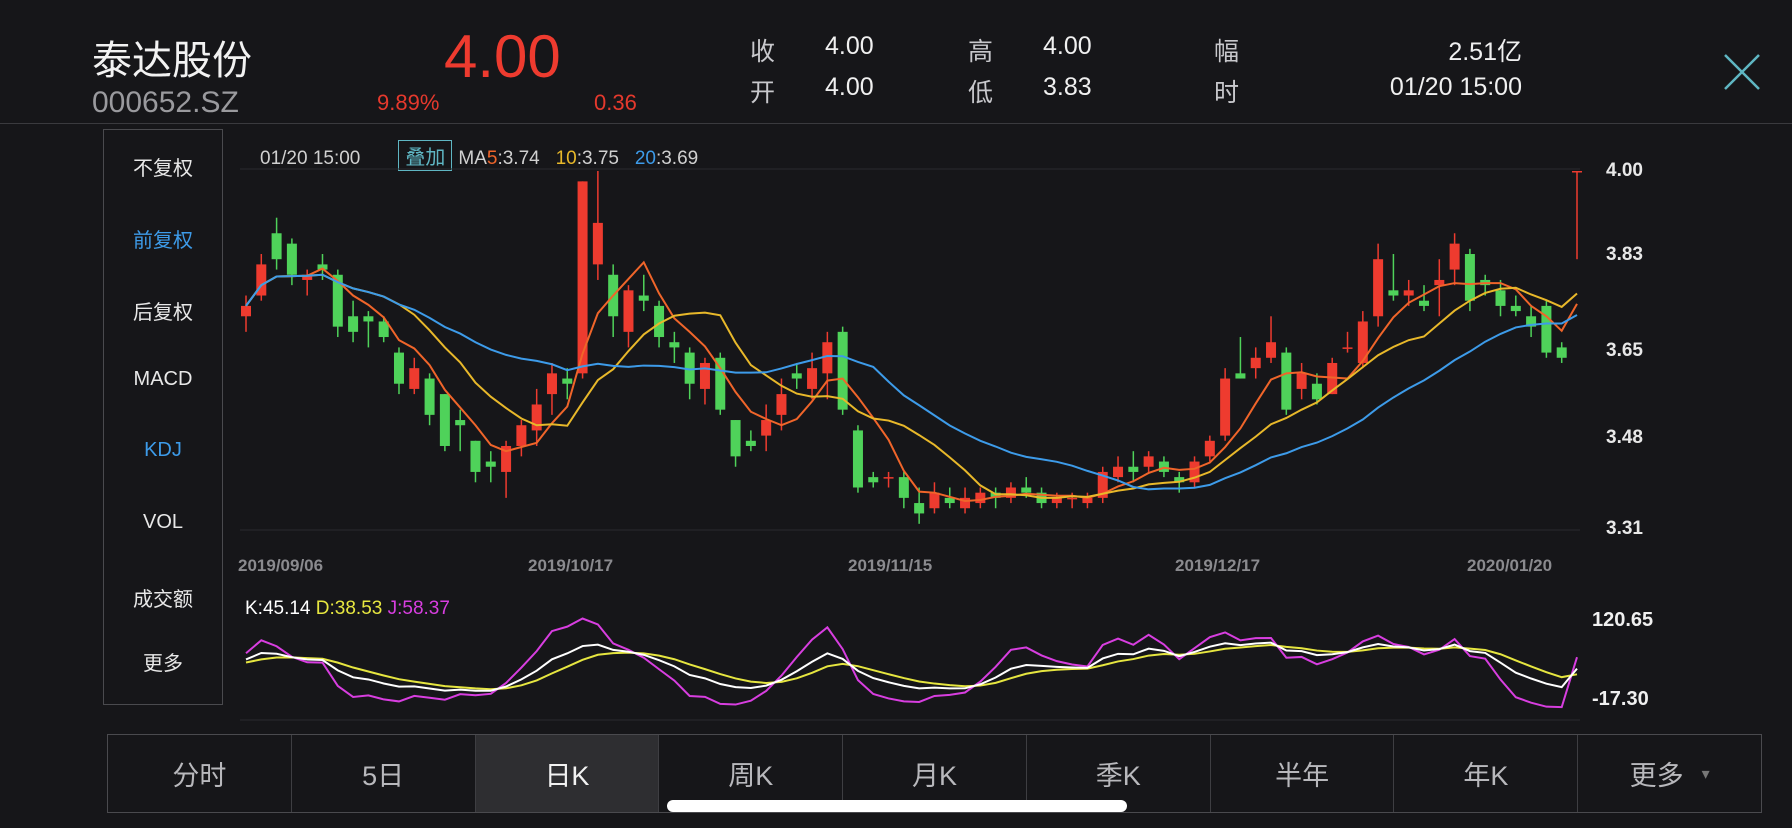  Describe the element at coordinates (567, 773) in the screenshot. I see `tab-daily-k: 日K` at that location.